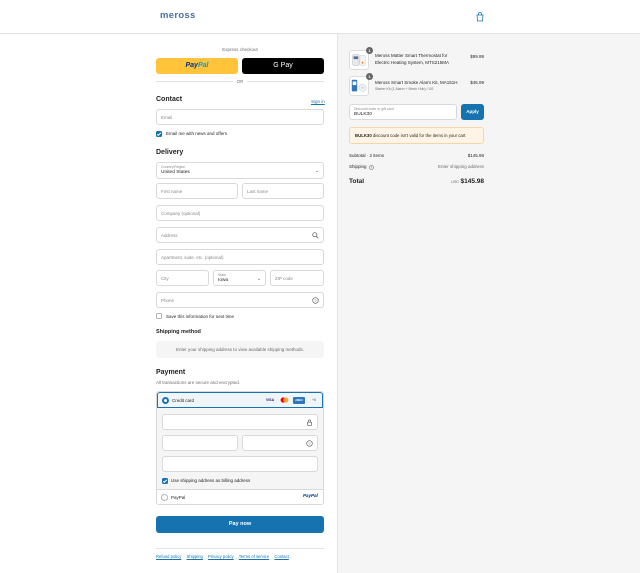 The image size is (640, 573). Describe the element at coordinates (404, 89) in the screenshot. I see `item-variant: Starter Kit (1 Alarm + Mesh Hub) / US` at that location.